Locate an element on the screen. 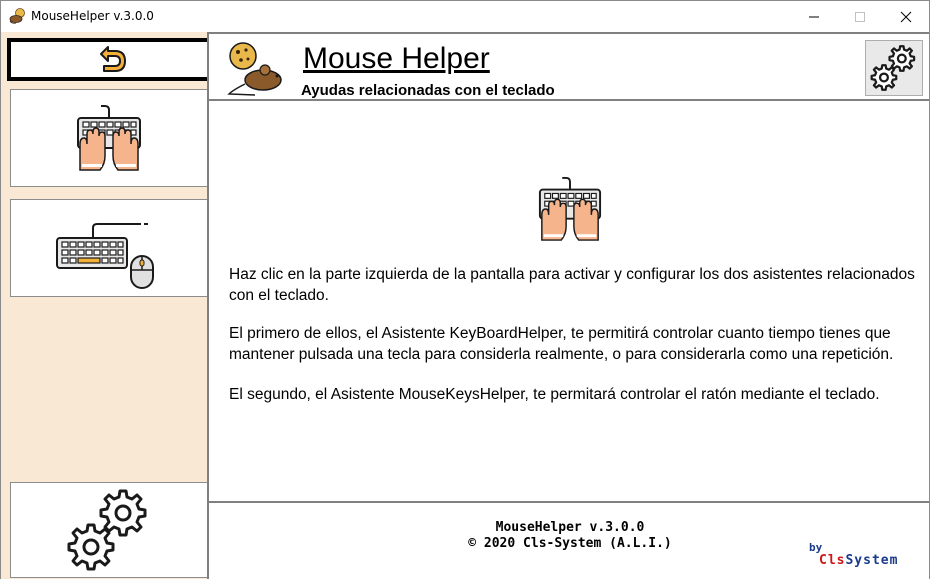 This screenshot has height=579, width=930. brand-logo: ClsSystem is located at coordinates (858, 560).